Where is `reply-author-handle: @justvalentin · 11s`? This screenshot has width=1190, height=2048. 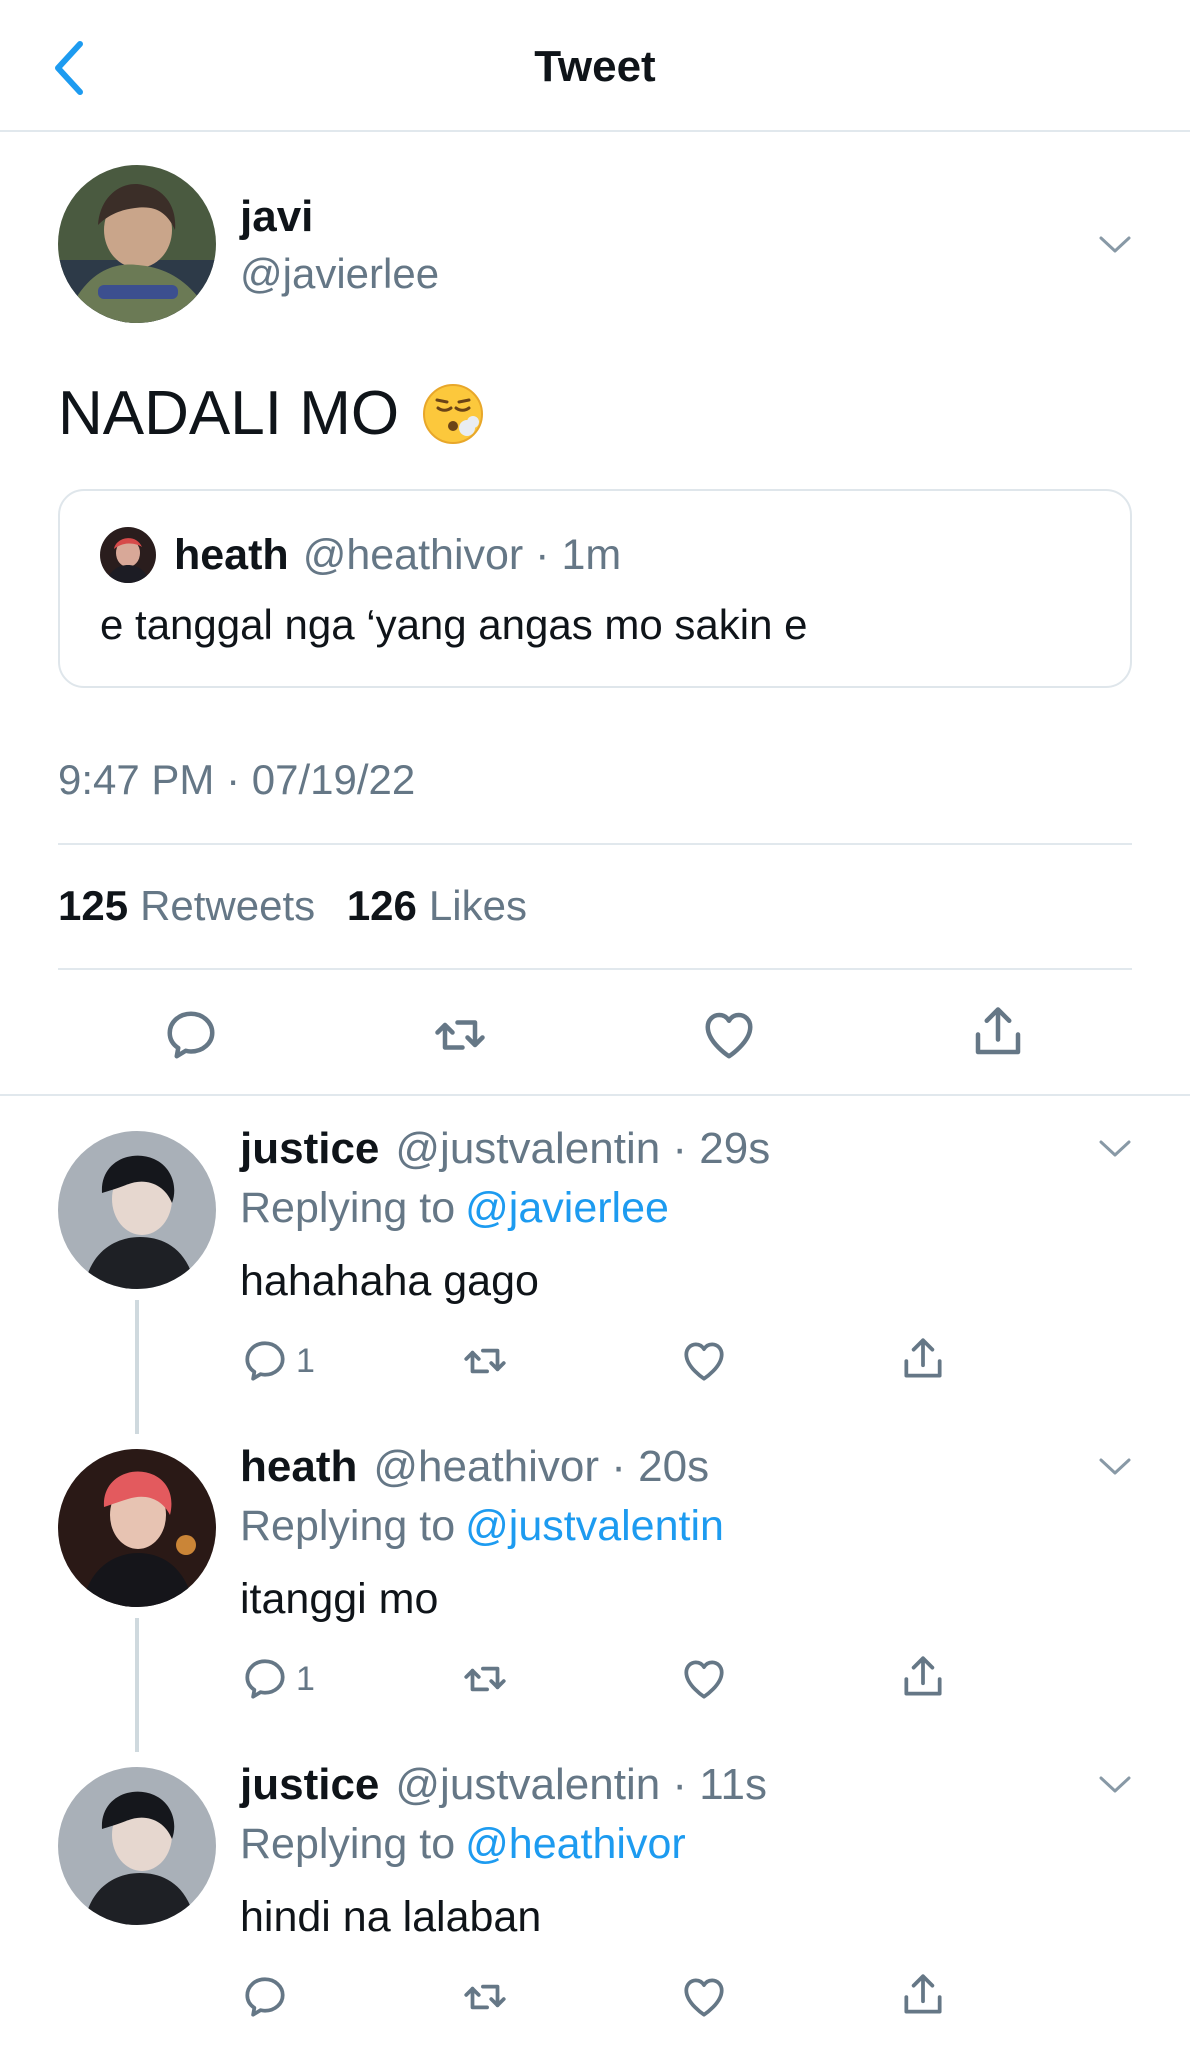 reply-author-handle: @justvalentin · 11s is located at coordinates (581, 1784).